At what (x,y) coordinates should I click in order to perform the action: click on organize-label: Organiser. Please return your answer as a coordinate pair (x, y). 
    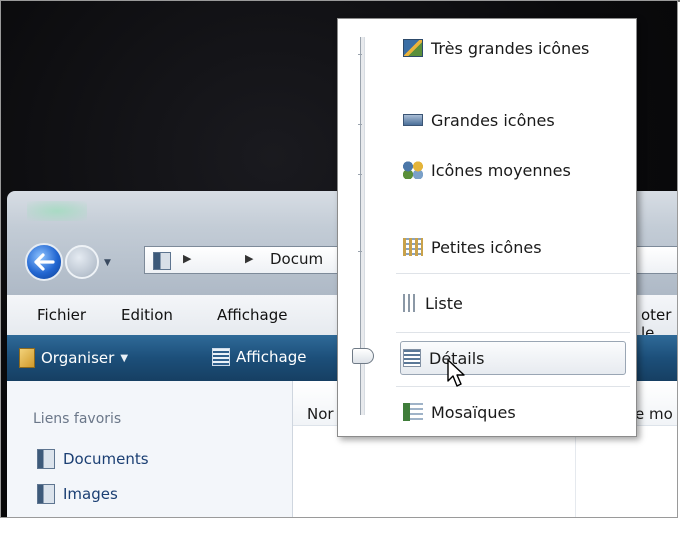
    Looking at the image, I should click on (78, 358).